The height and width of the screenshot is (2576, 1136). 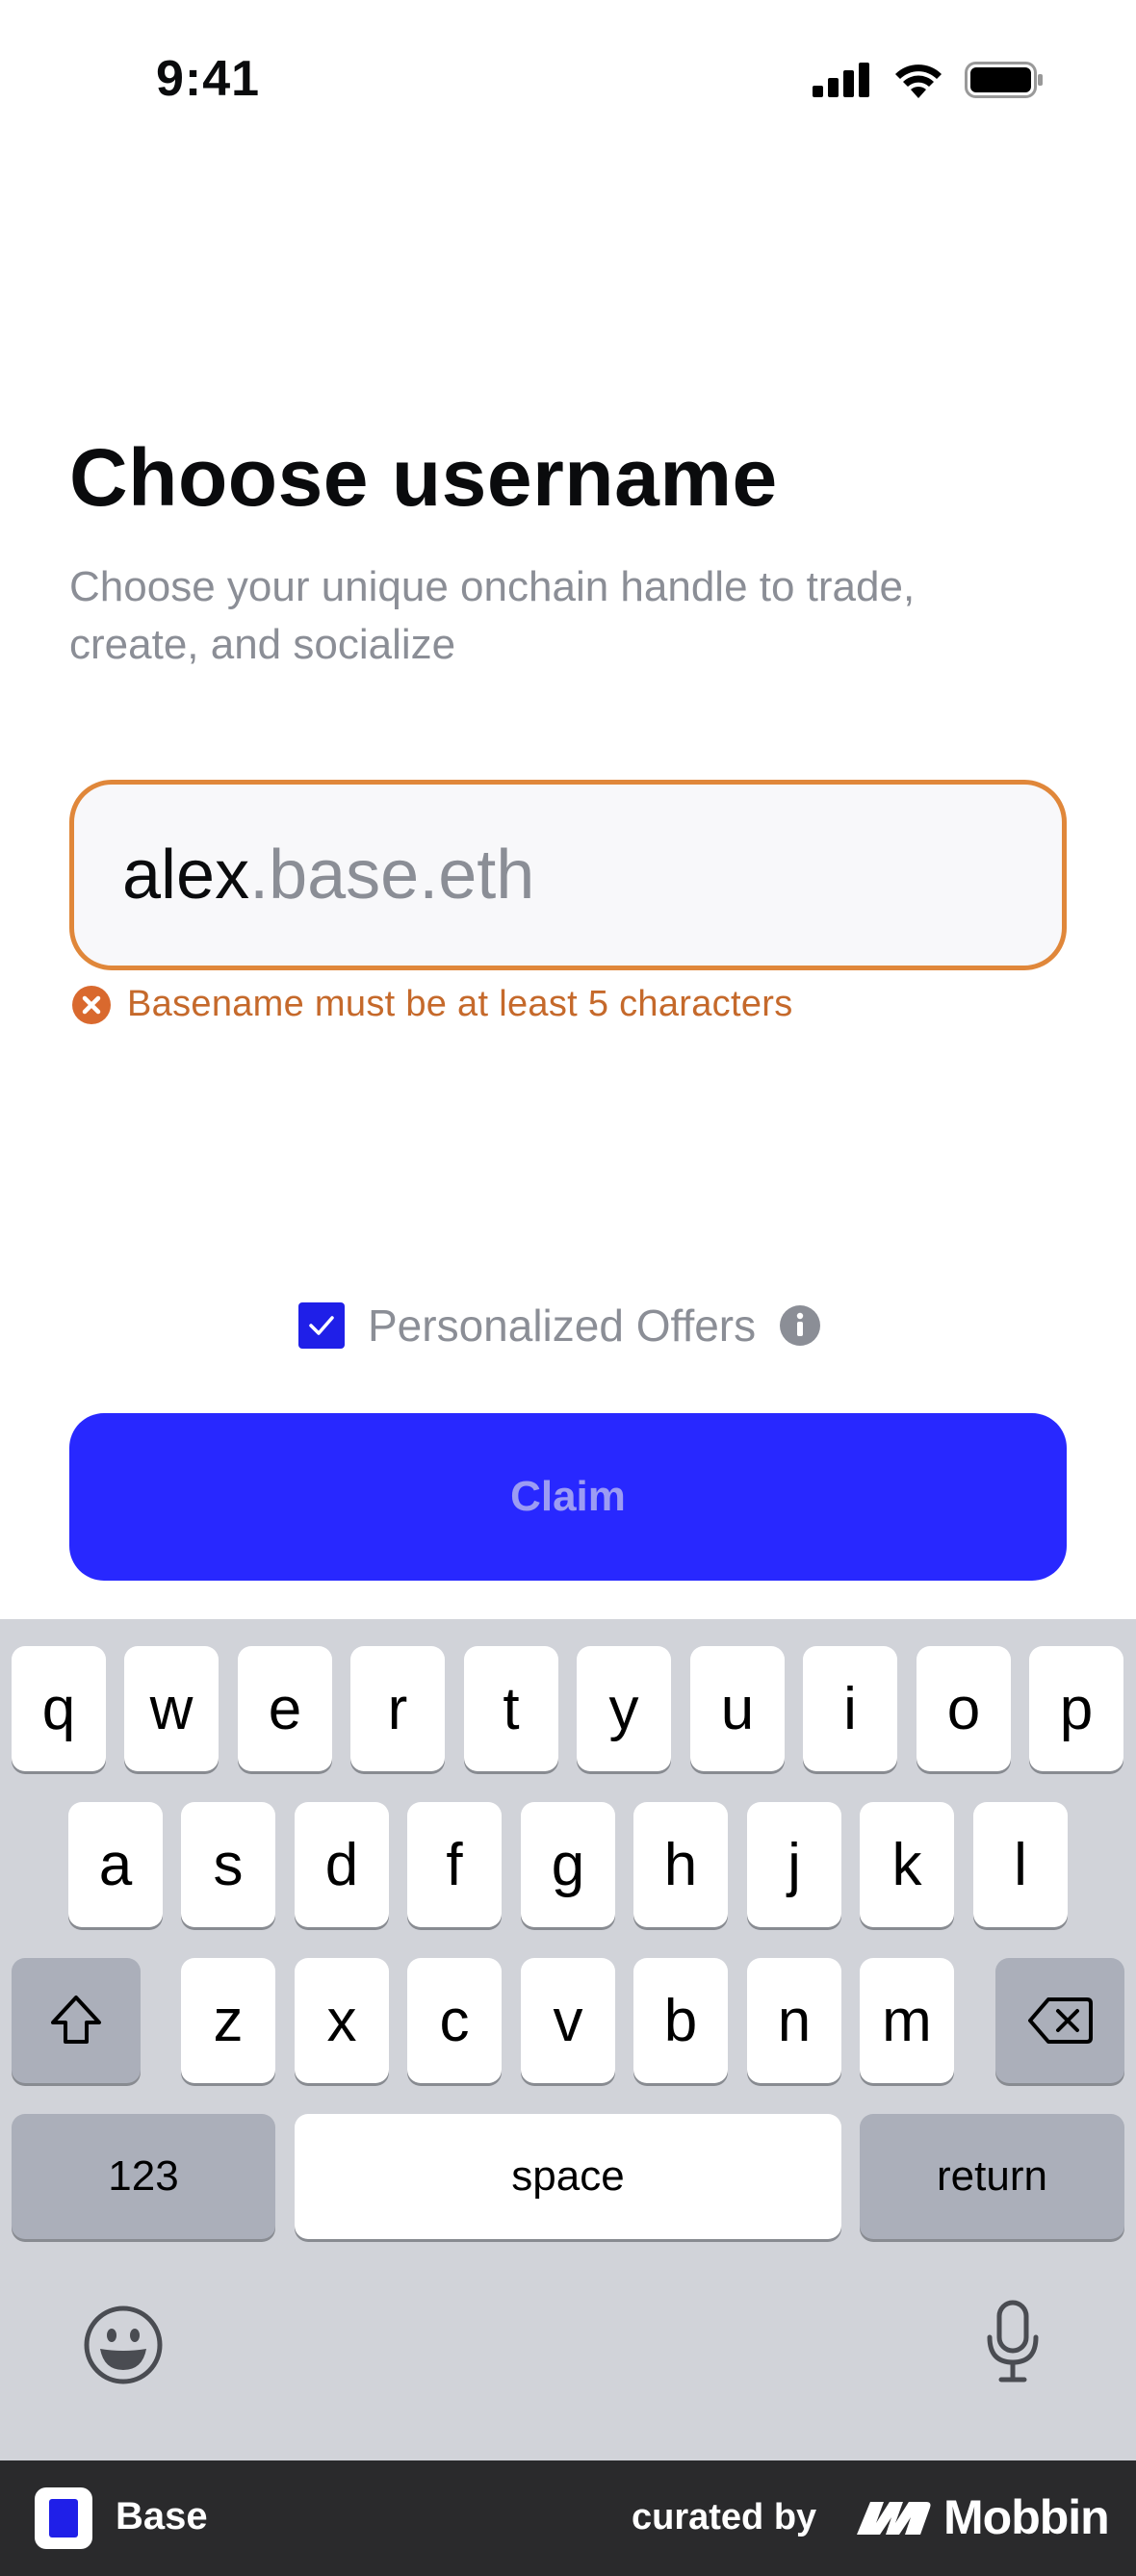 I want to click on key-d: d, so click(x=342, y=1865).